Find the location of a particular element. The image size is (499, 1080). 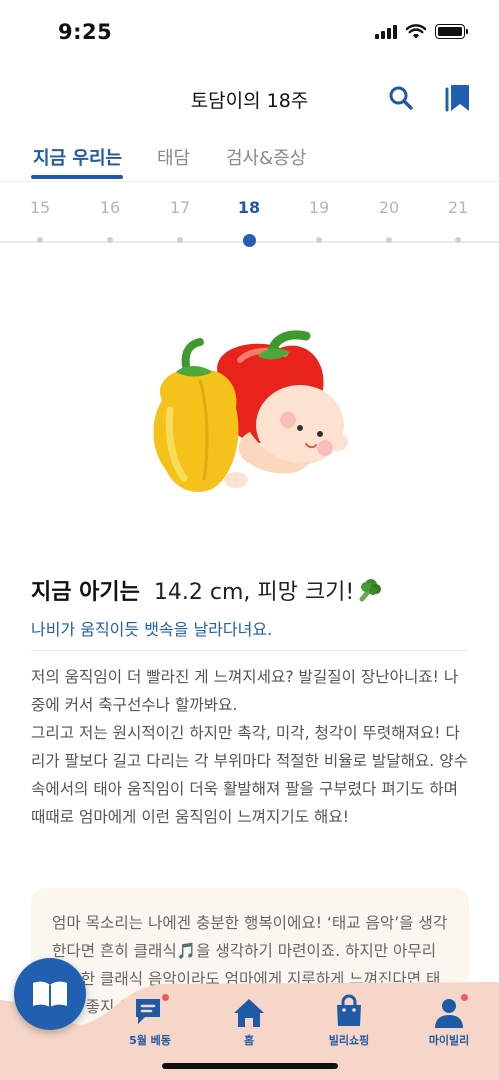

week-17: 17 is located at coordinates (180, 219).